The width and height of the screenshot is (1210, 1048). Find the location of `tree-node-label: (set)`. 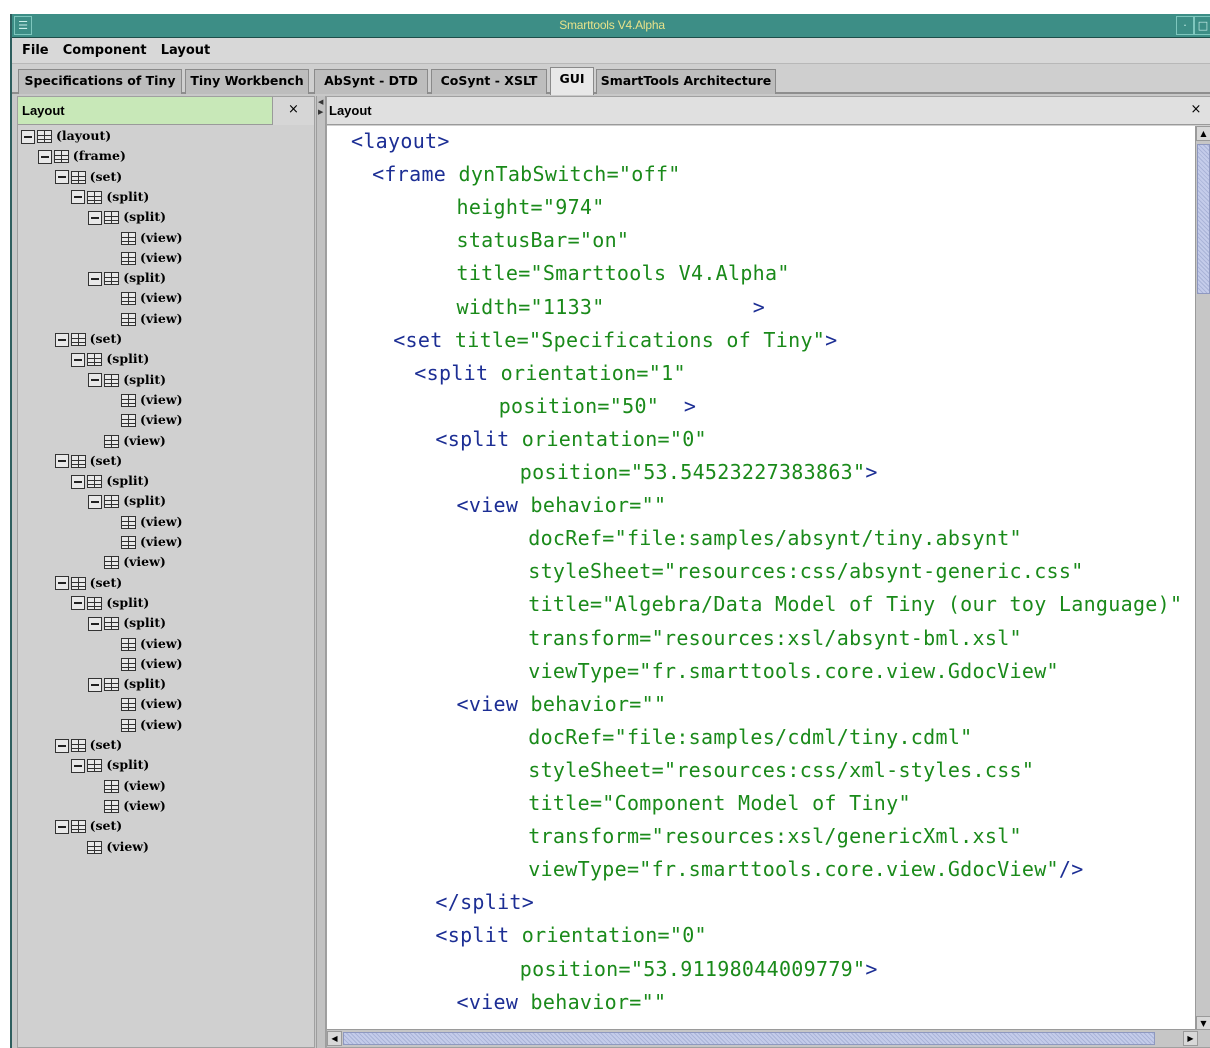

tree-node-label: (set) is located at coordinates (106, 460).